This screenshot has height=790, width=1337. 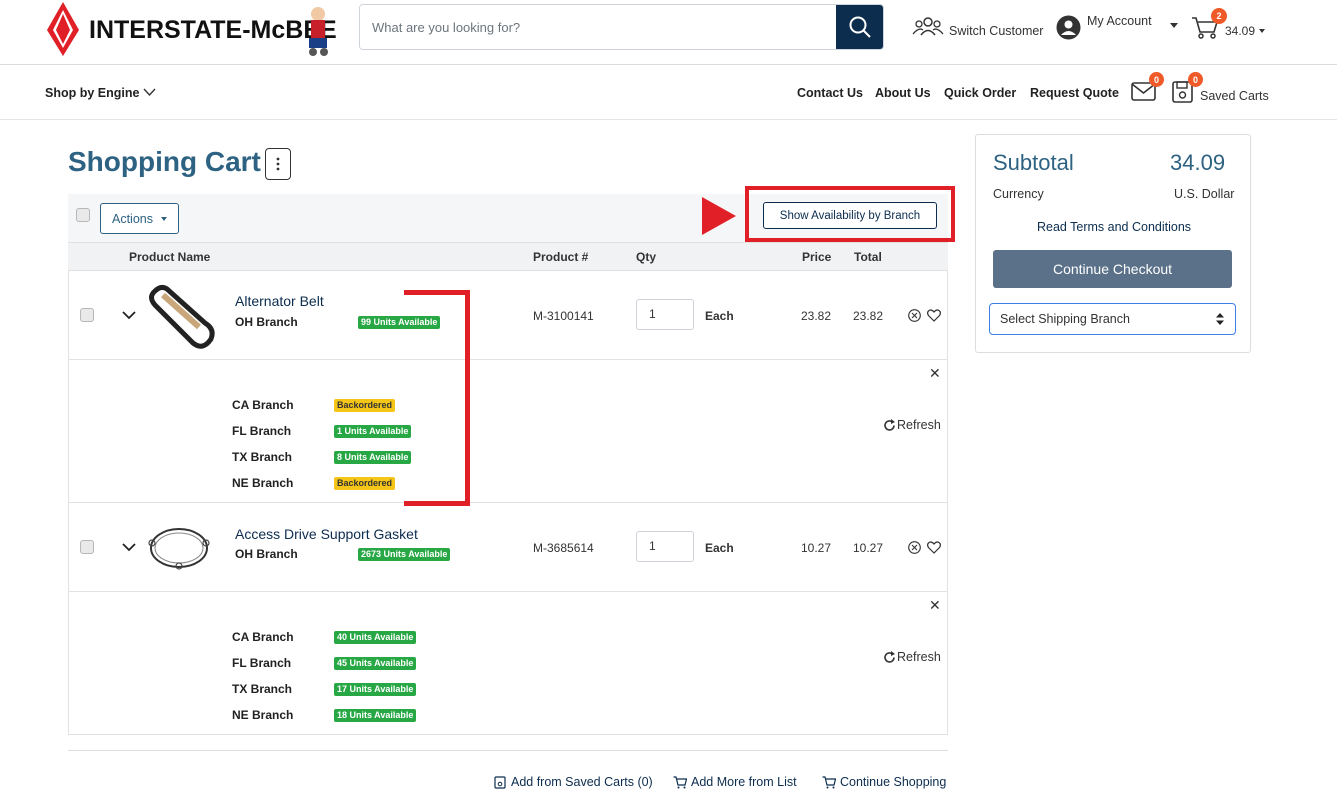 I want to click on col-qty: Qty, so click(x=646, y=257).